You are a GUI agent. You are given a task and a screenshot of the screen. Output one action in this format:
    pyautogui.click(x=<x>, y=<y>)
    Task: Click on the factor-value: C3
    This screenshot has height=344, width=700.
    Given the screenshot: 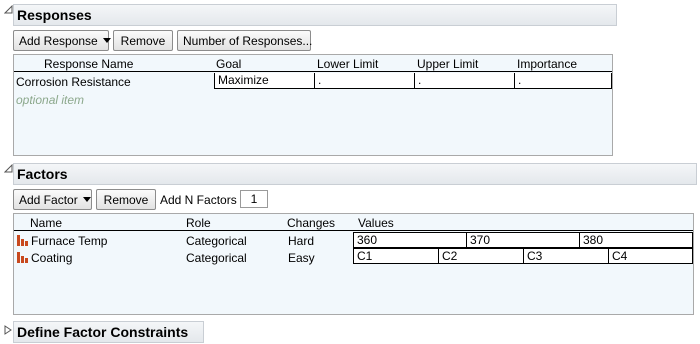 What is the action you would take?
    pyautogui.click(x=566, y=256)
    